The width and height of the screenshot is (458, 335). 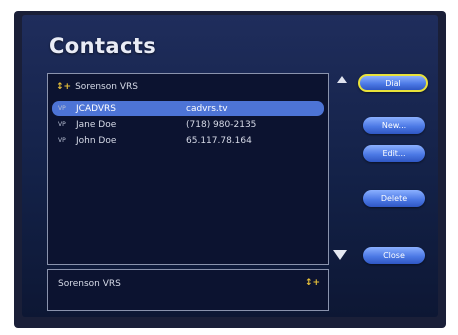 What do you see at coordinates (96, 108) in the screenshot?
I see `contact-name: JCADVRS` at bounding box center [96, 108].